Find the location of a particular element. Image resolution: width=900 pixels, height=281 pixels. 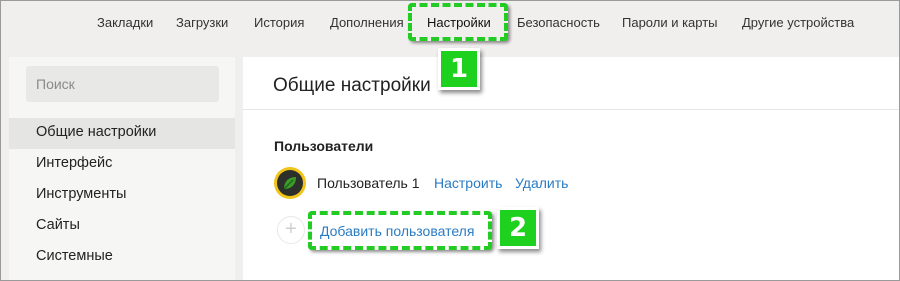

sidebar-item-interface: Интерфейс is located at coordinates (122, 164).